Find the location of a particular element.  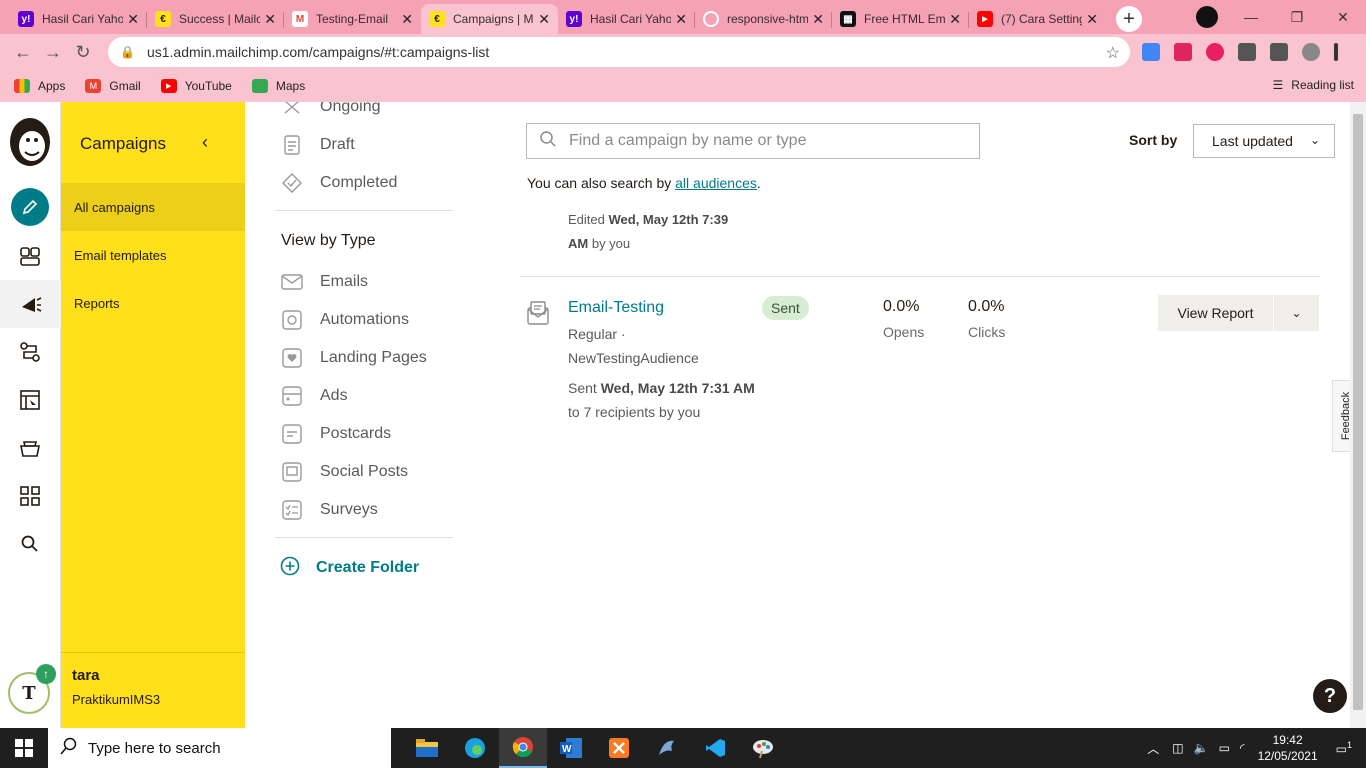

paint-icon is located at coordinates (763, 748).